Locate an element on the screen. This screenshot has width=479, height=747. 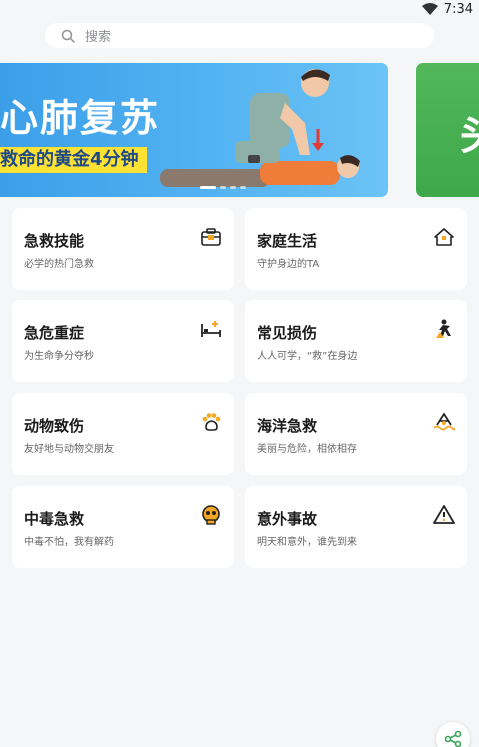
card-title: 中毒急救 is located at coordinates (54, 519).